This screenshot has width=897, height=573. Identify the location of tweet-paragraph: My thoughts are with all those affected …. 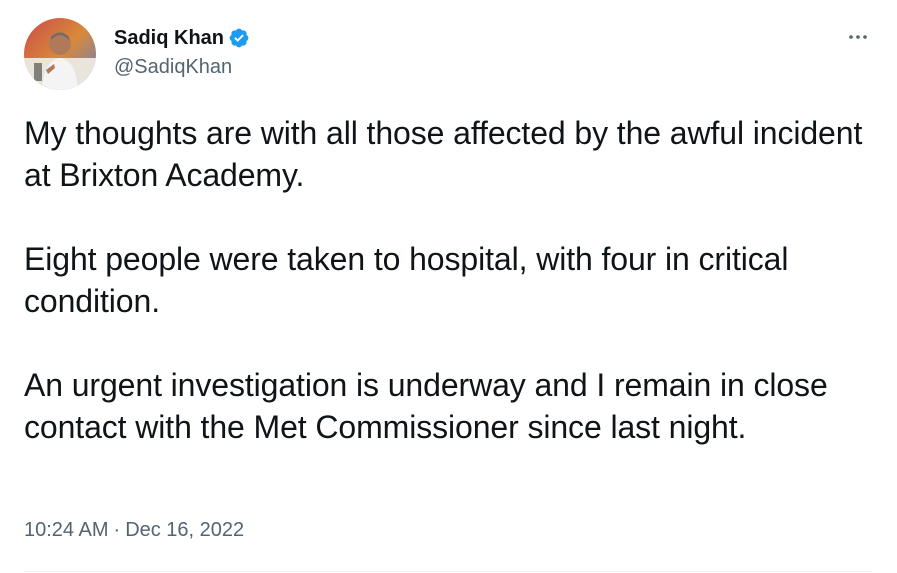
(443, 154).